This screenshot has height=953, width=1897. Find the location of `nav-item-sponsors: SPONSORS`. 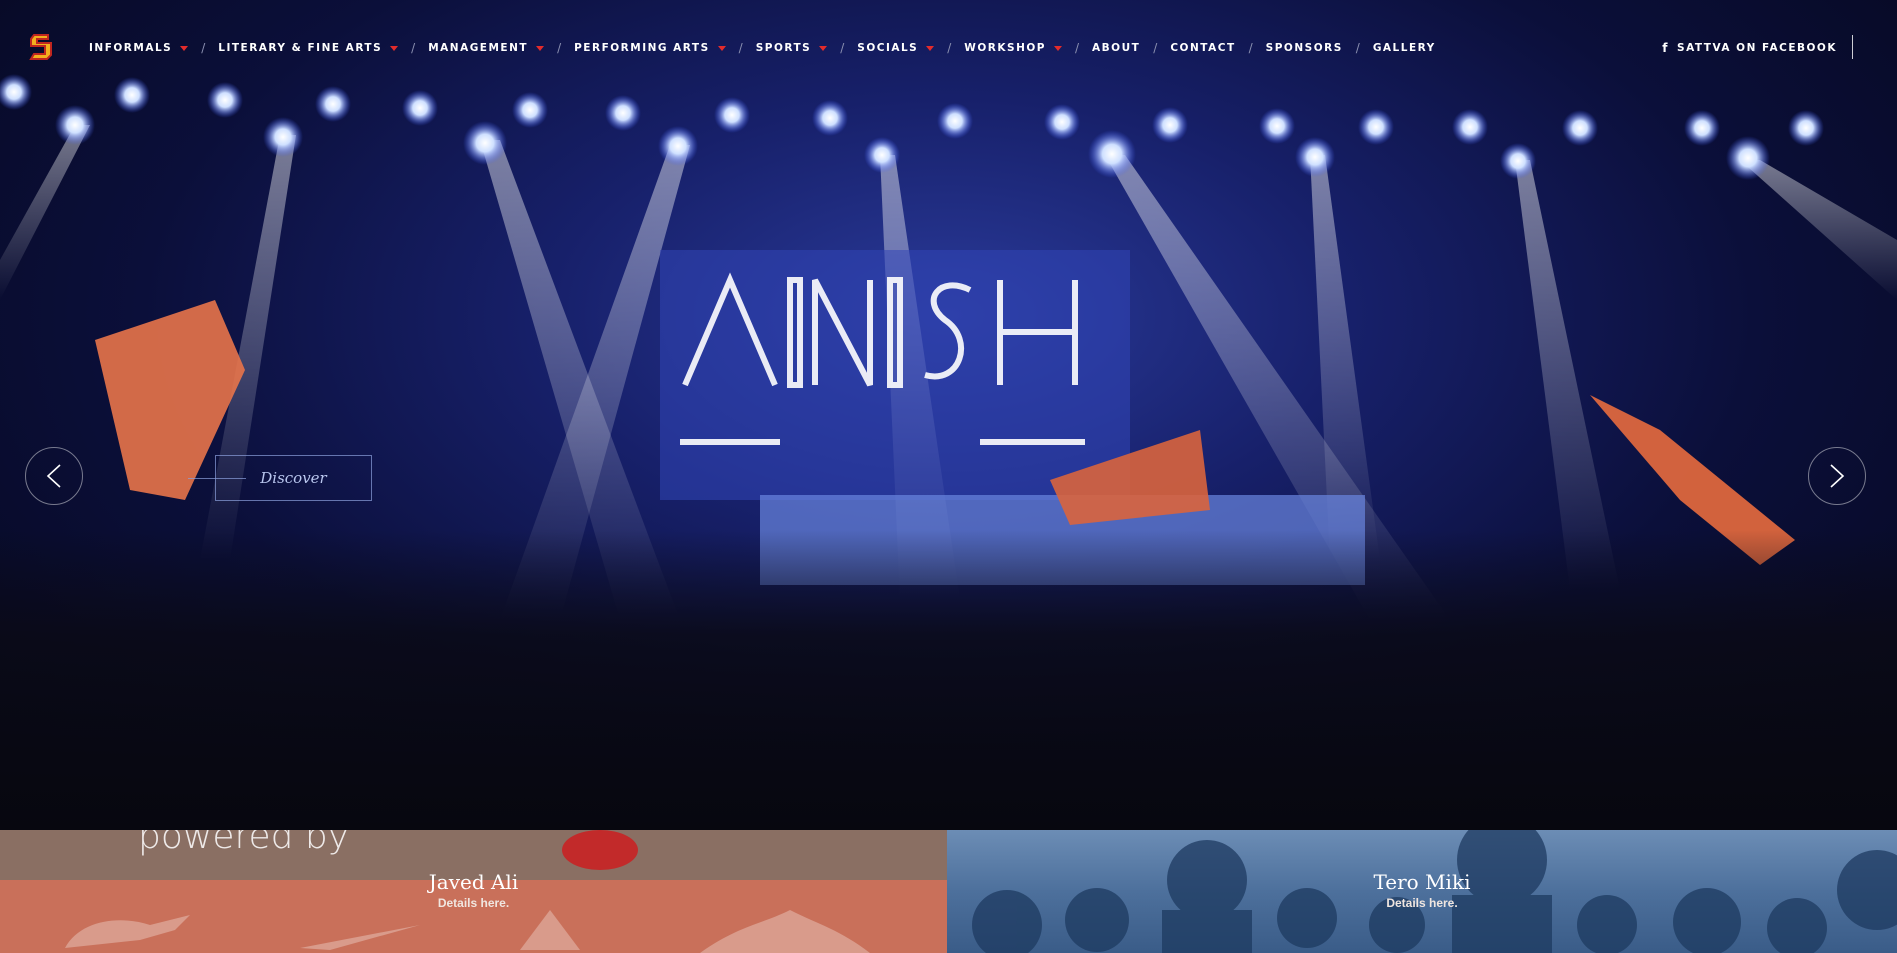

nav-item-sponsors: SPONSORS is located at coordinates (1304, 48).